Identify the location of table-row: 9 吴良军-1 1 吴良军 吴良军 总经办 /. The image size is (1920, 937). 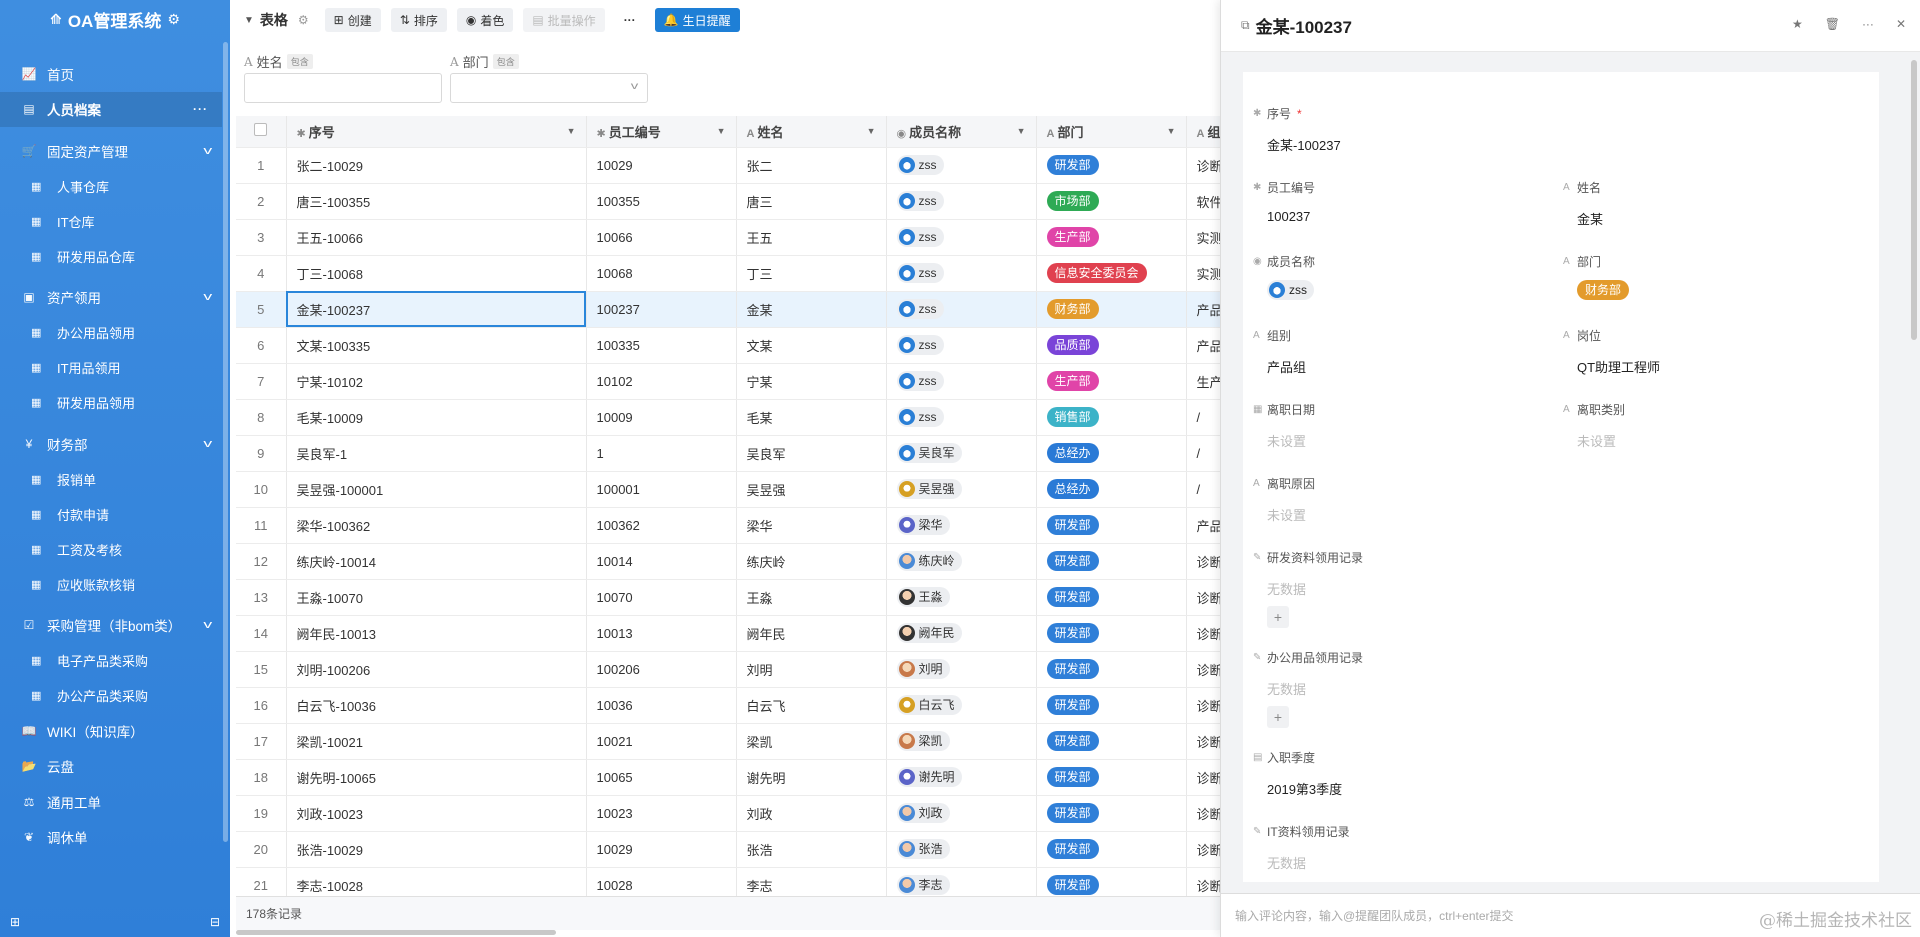
(728, 453).